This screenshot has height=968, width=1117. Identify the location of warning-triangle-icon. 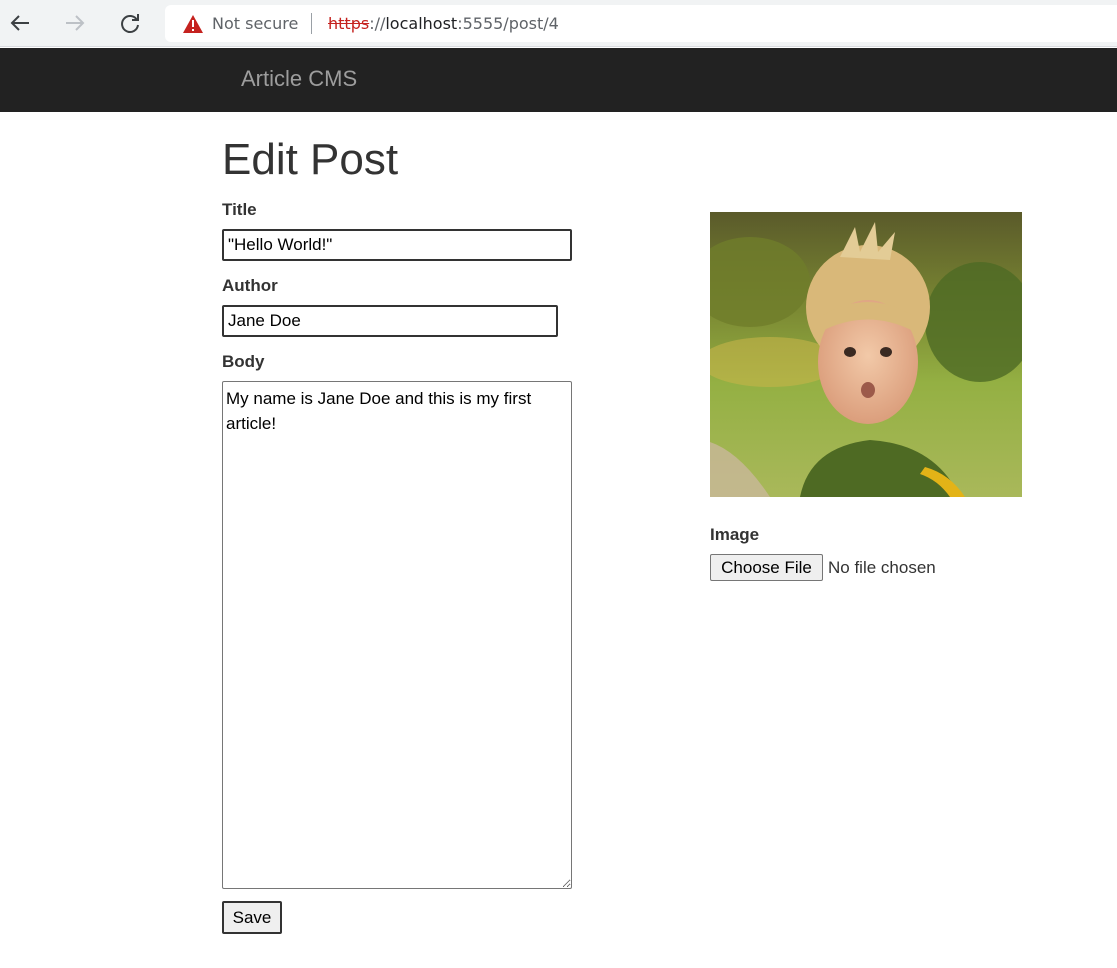
(193, 24).